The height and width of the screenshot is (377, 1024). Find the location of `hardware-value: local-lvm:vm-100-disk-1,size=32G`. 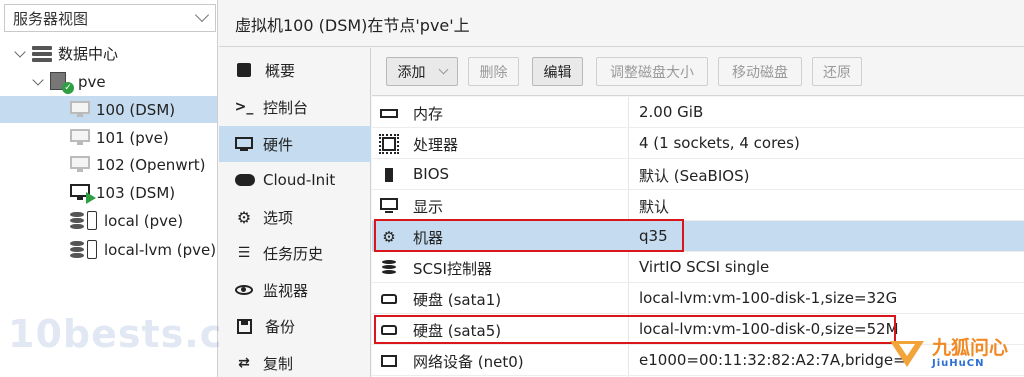

hardware-value: local-lvm:vm-100-disk-1,size=32G is located at coordinates (768, 298).